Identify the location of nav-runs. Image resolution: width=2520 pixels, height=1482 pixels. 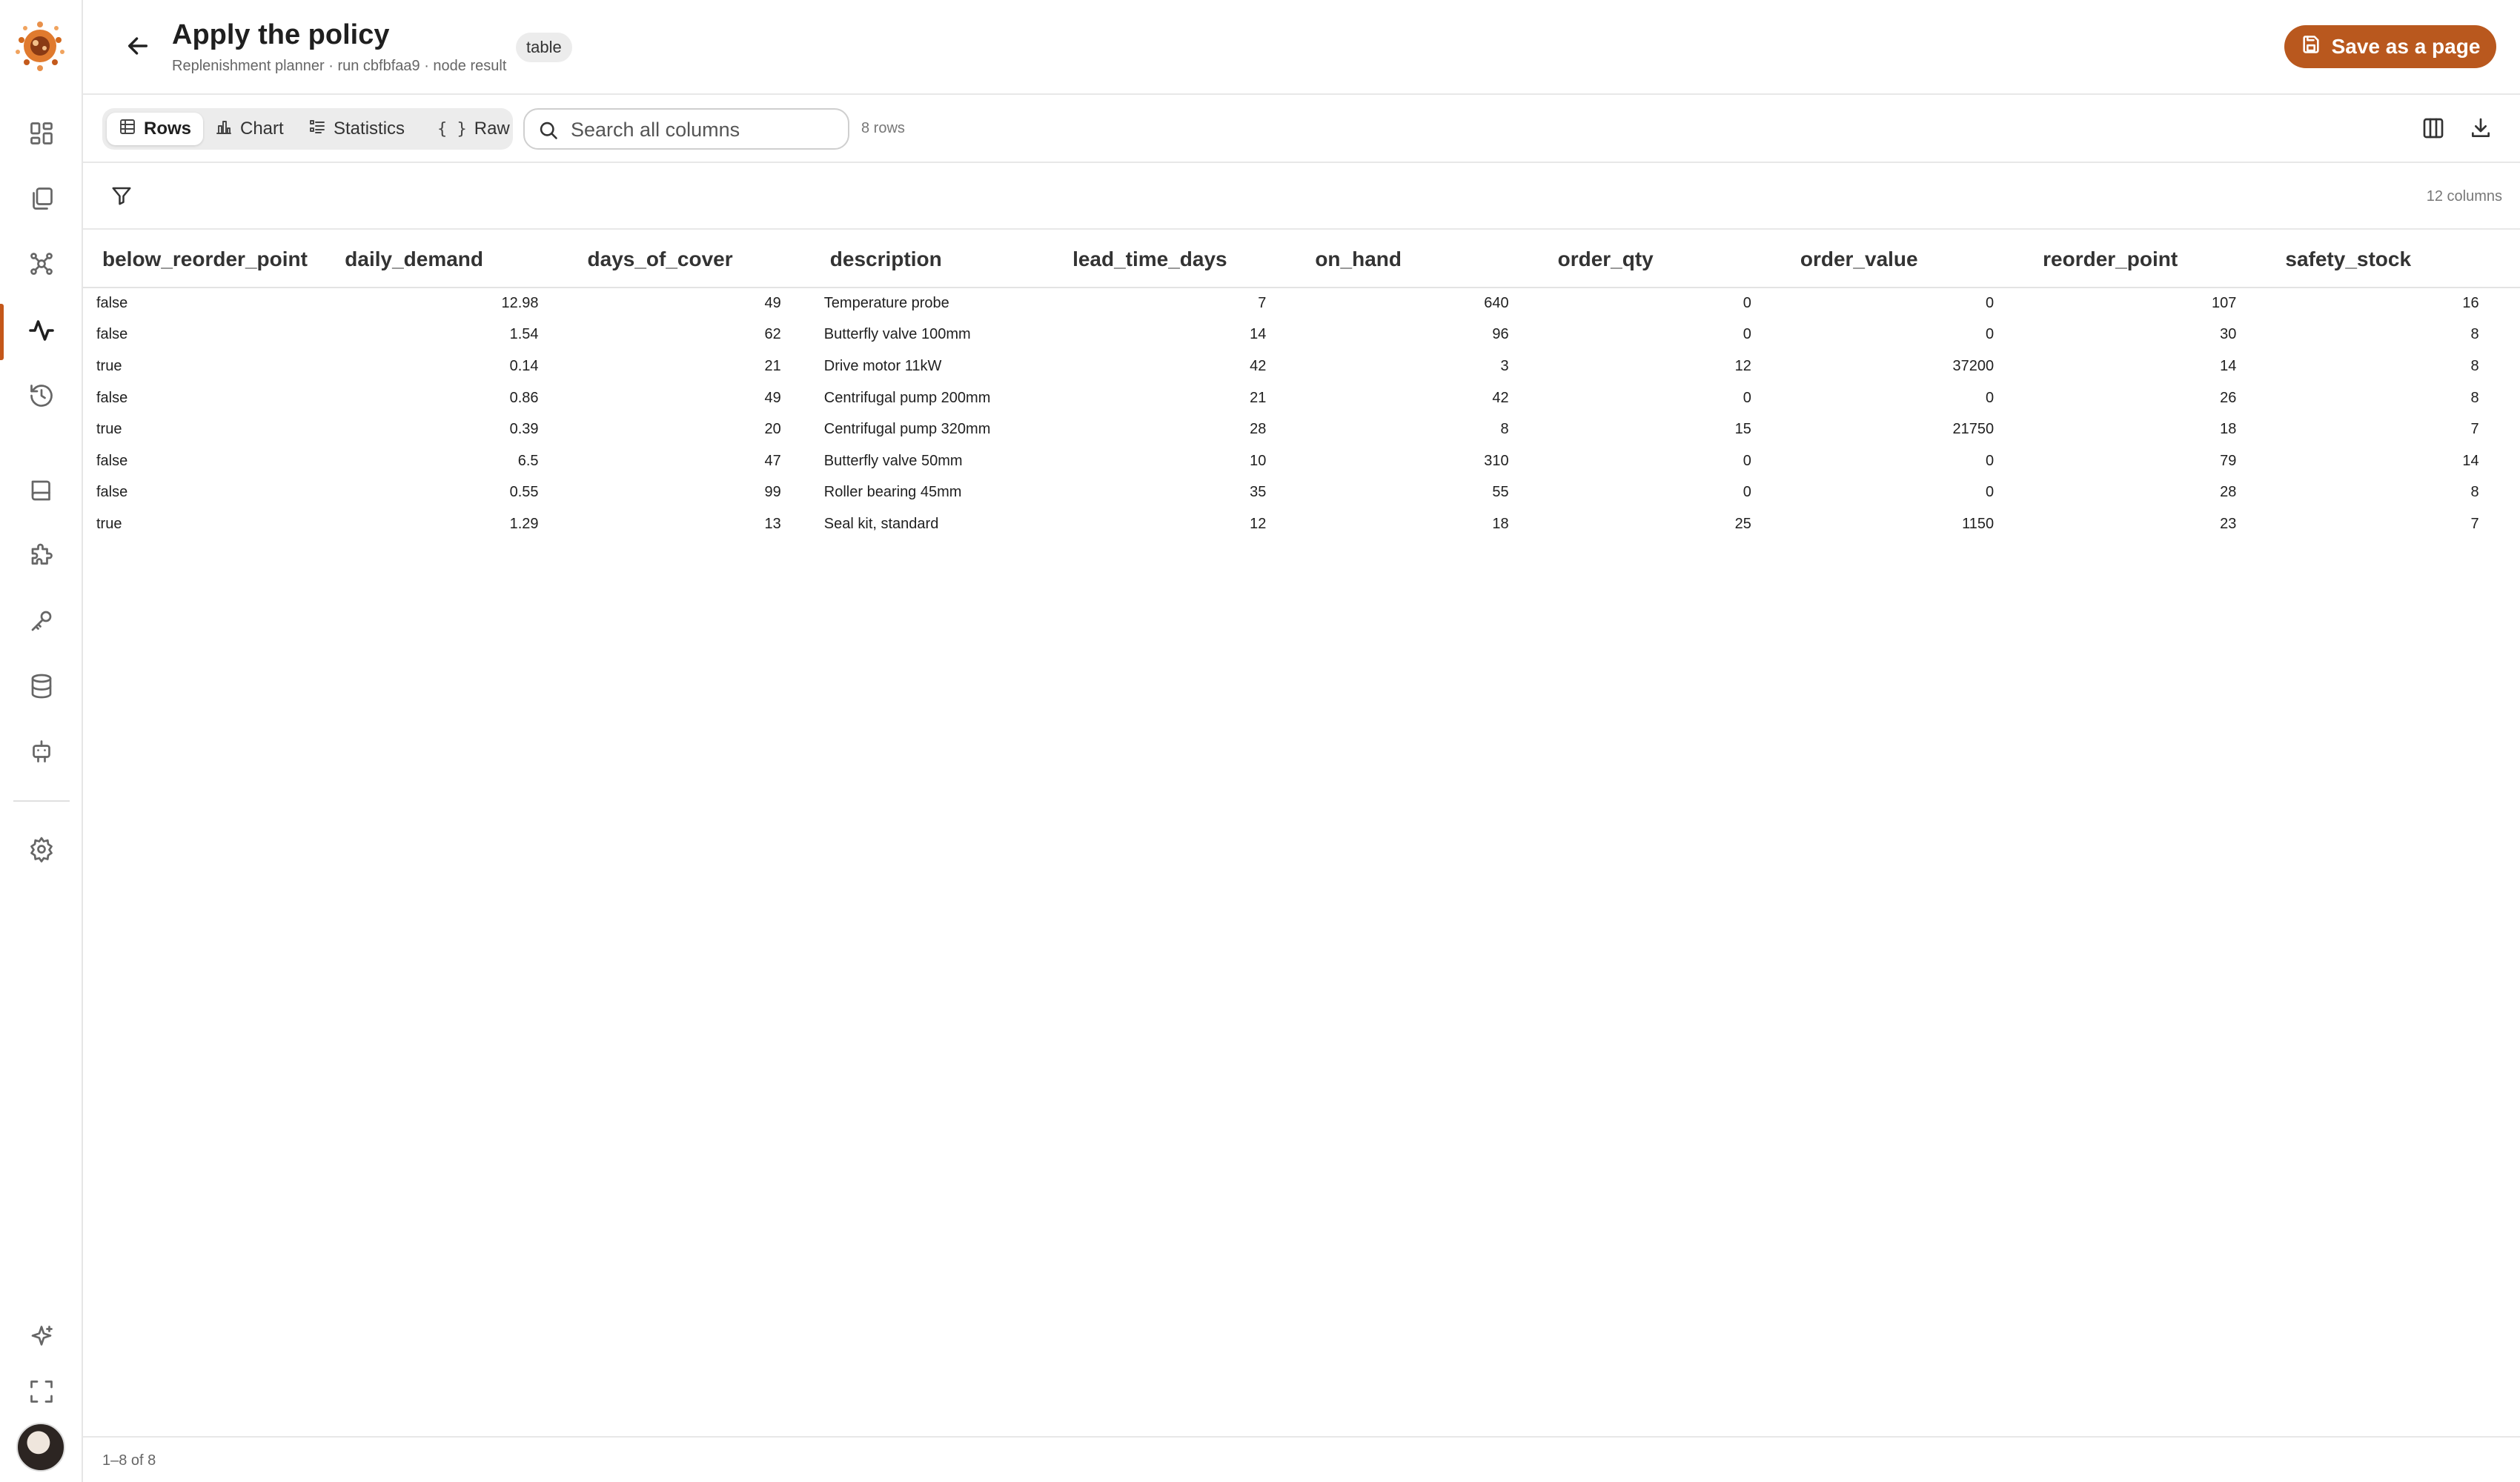
(41, 332).